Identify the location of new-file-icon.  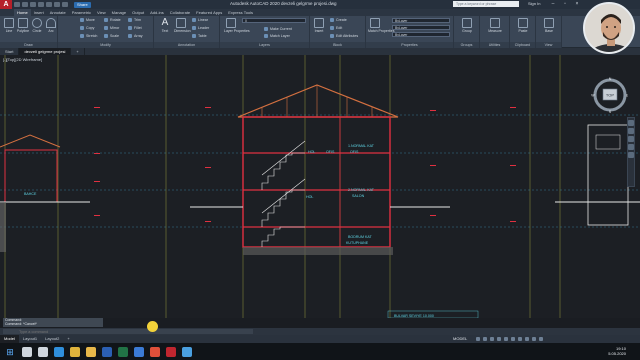
(17, 4).